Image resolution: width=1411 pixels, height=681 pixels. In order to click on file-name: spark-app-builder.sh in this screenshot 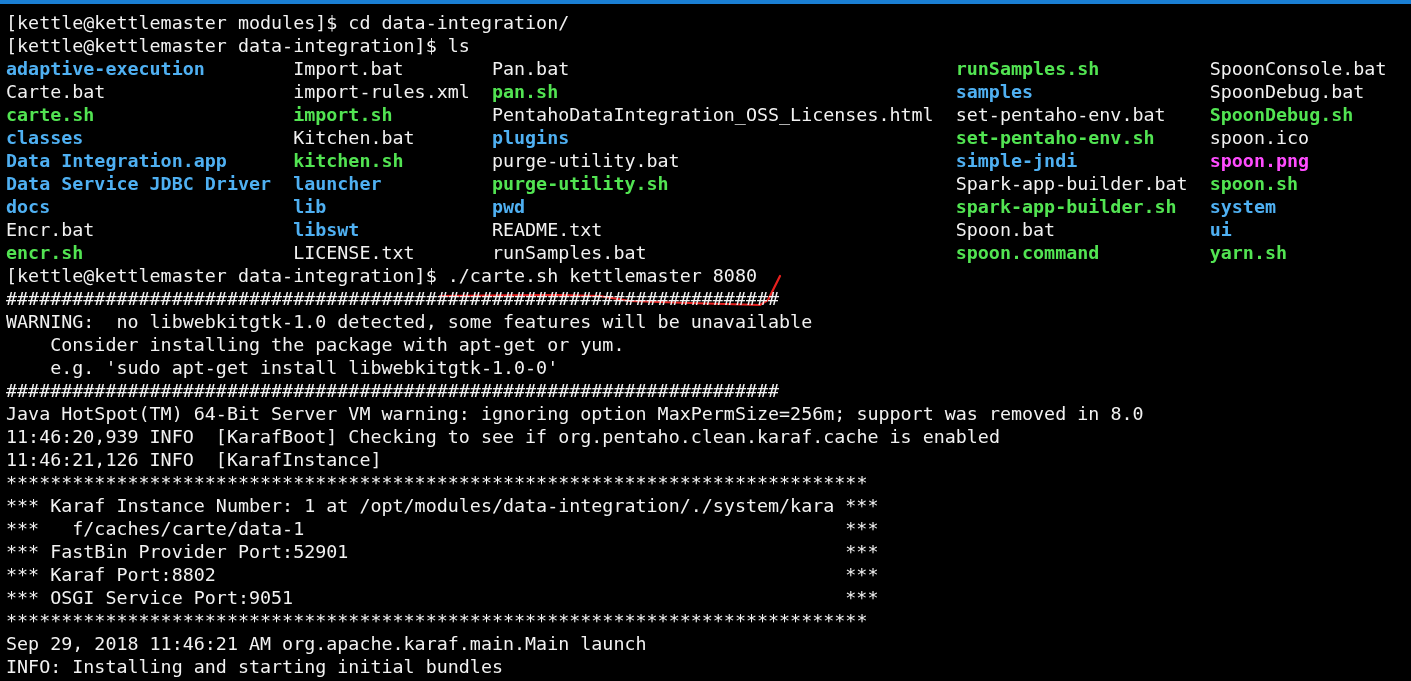, I will do `click(1066, 206)`.